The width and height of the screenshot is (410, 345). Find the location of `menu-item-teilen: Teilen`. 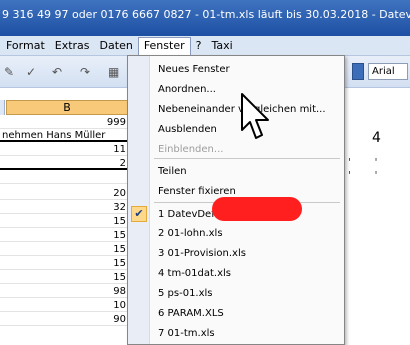

menu-item-teilen: Teilen is located at coordinates (172, 172).